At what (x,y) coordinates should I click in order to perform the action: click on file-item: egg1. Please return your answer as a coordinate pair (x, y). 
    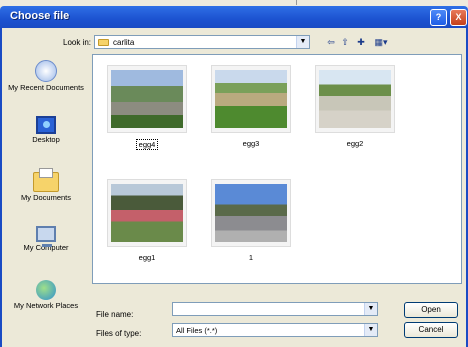
    Looking at the image, I should click on (147, 220).